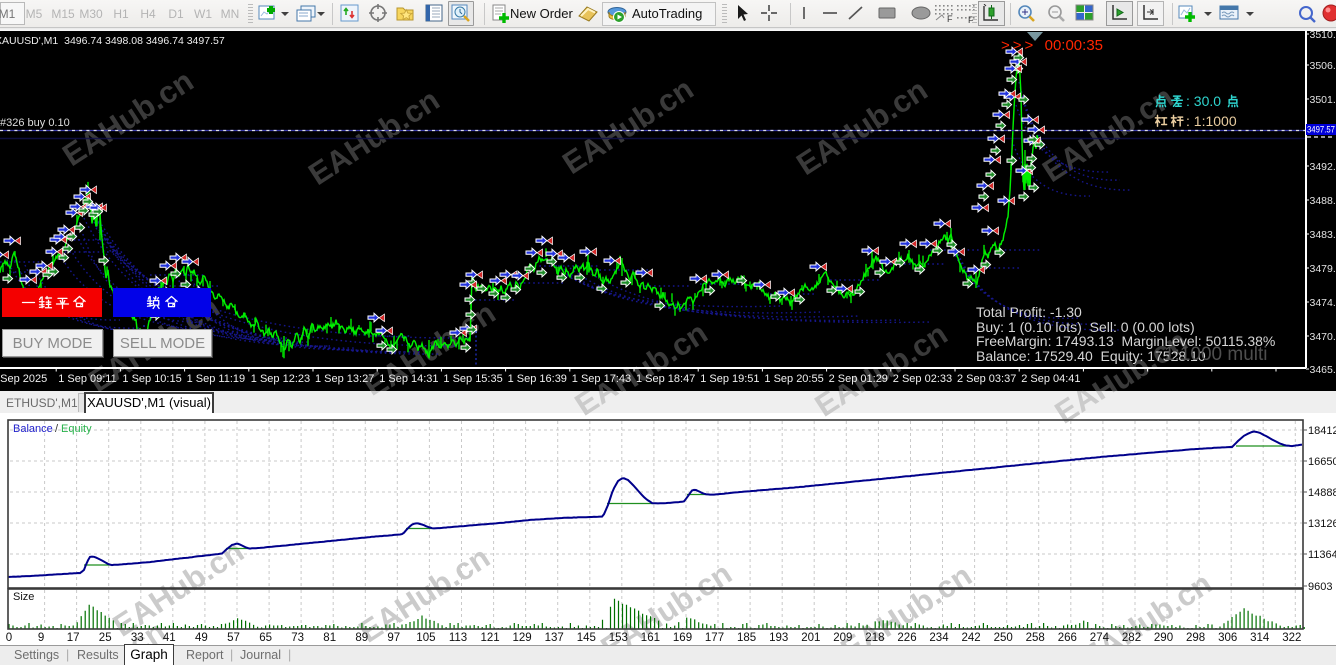 Image resolution: width=1336 pixels, height=665 pixels. Describe the element at coordinates (1323, 167) in the screenshot. I see `svg-text: 3492.6` at that location.